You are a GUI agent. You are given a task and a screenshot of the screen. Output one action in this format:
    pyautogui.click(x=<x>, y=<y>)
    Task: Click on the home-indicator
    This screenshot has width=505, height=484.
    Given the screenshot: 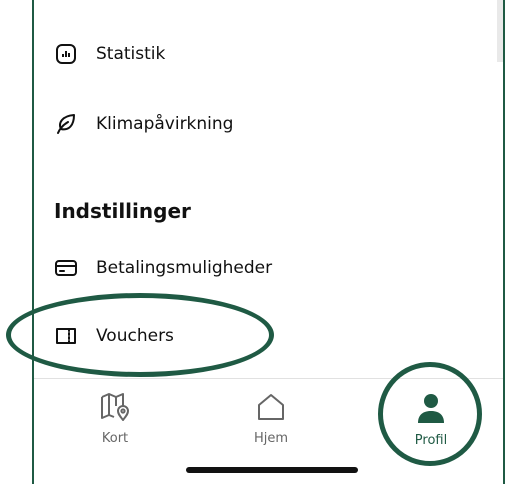 What is the action you would take?
    pyautogui.click(x=272, y=470)
    